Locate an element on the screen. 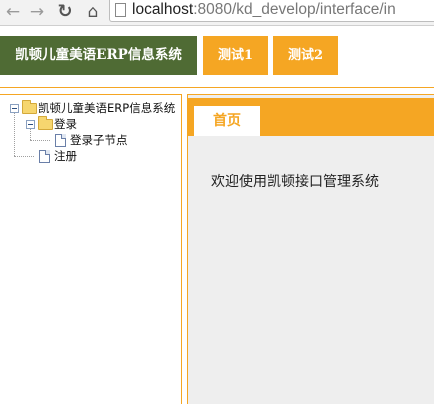 This screenshot has height=404, width=434. back-arrow-icon: ← is located at coordinates (13, 12).